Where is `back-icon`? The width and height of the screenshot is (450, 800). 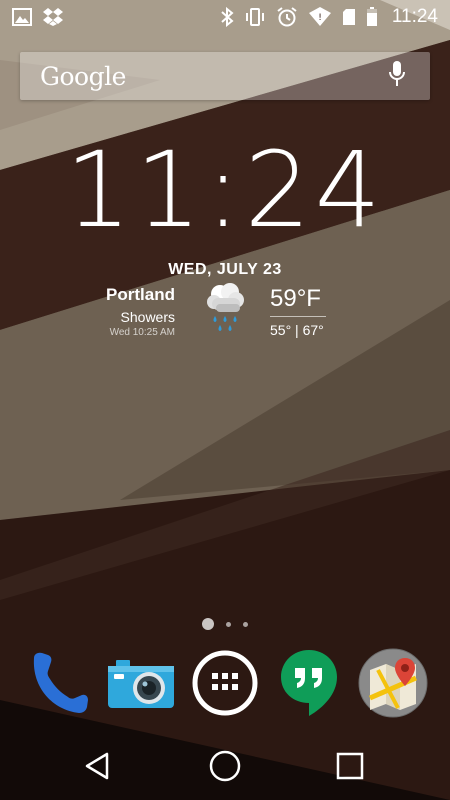
back-icon is located at coordinates (98, 768).